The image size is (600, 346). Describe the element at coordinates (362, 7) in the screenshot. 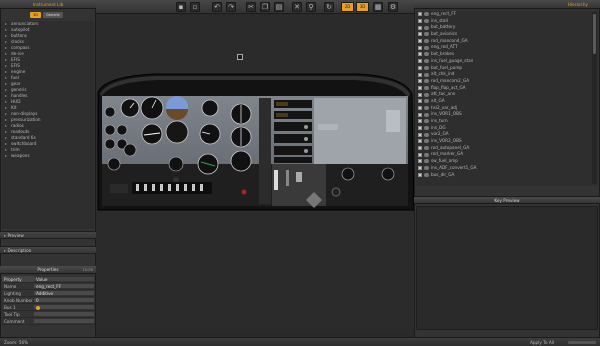

I see `layer-3d-button: 3D` at that location.